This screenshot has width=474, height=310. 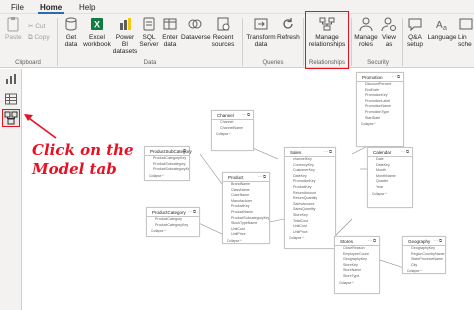 What do you see at coordinates (366, 44) in the screenshot?
I see `manage-roles-label-2: roles` at bounding box center [366, 44].